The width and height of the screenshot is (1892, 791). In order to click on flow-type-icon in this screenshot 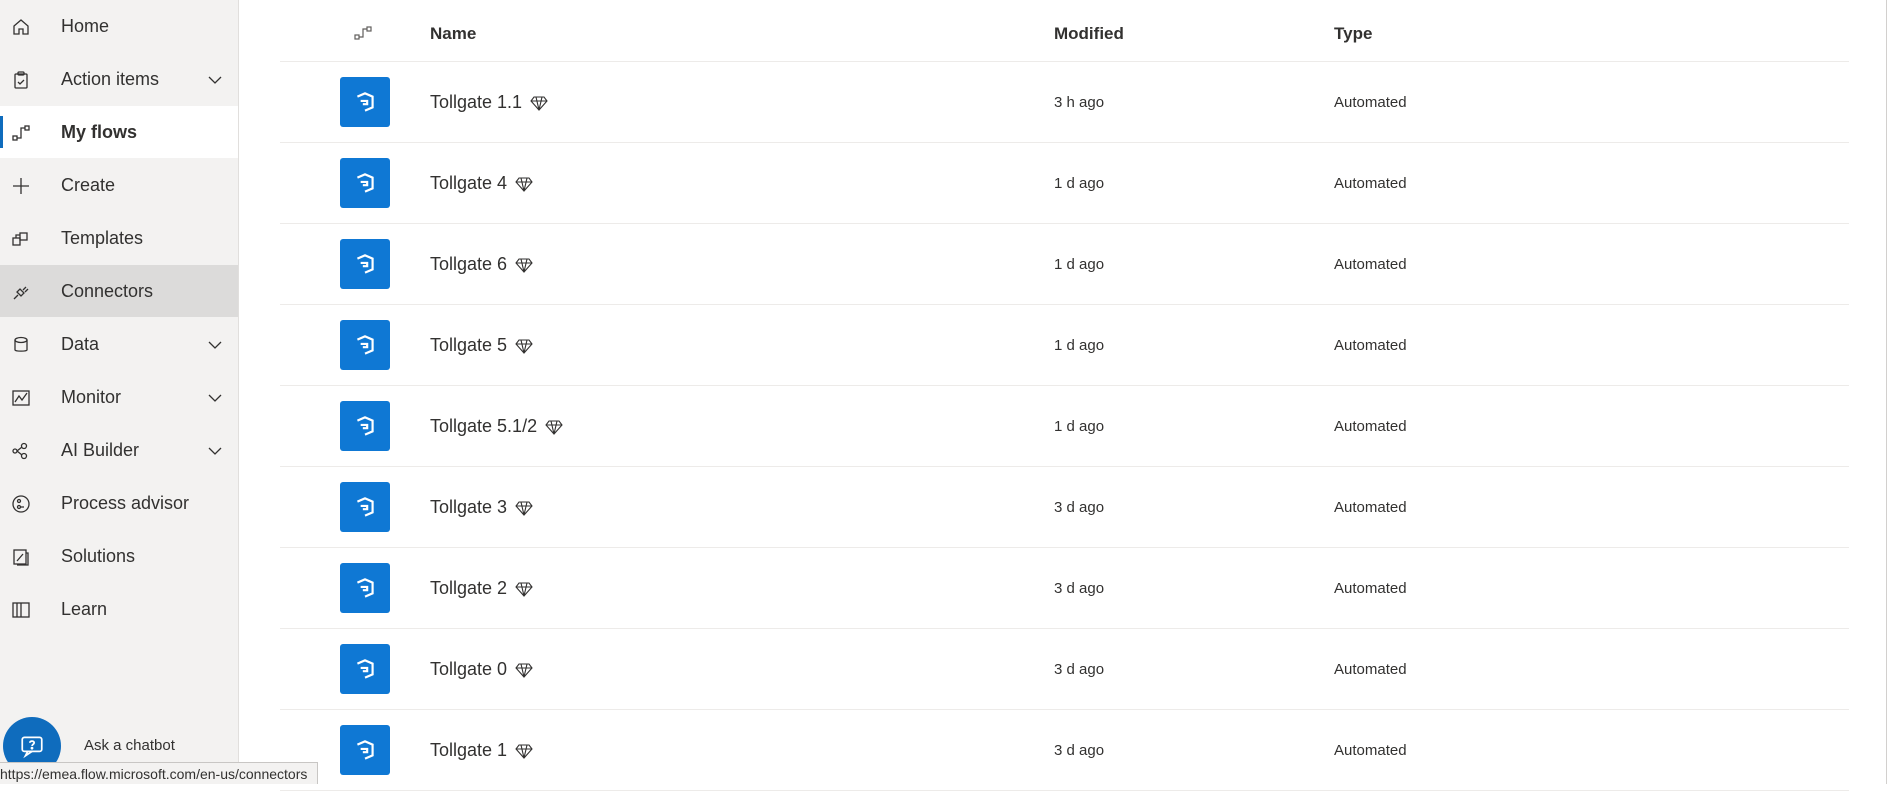, I will do `click(363, 33)`.